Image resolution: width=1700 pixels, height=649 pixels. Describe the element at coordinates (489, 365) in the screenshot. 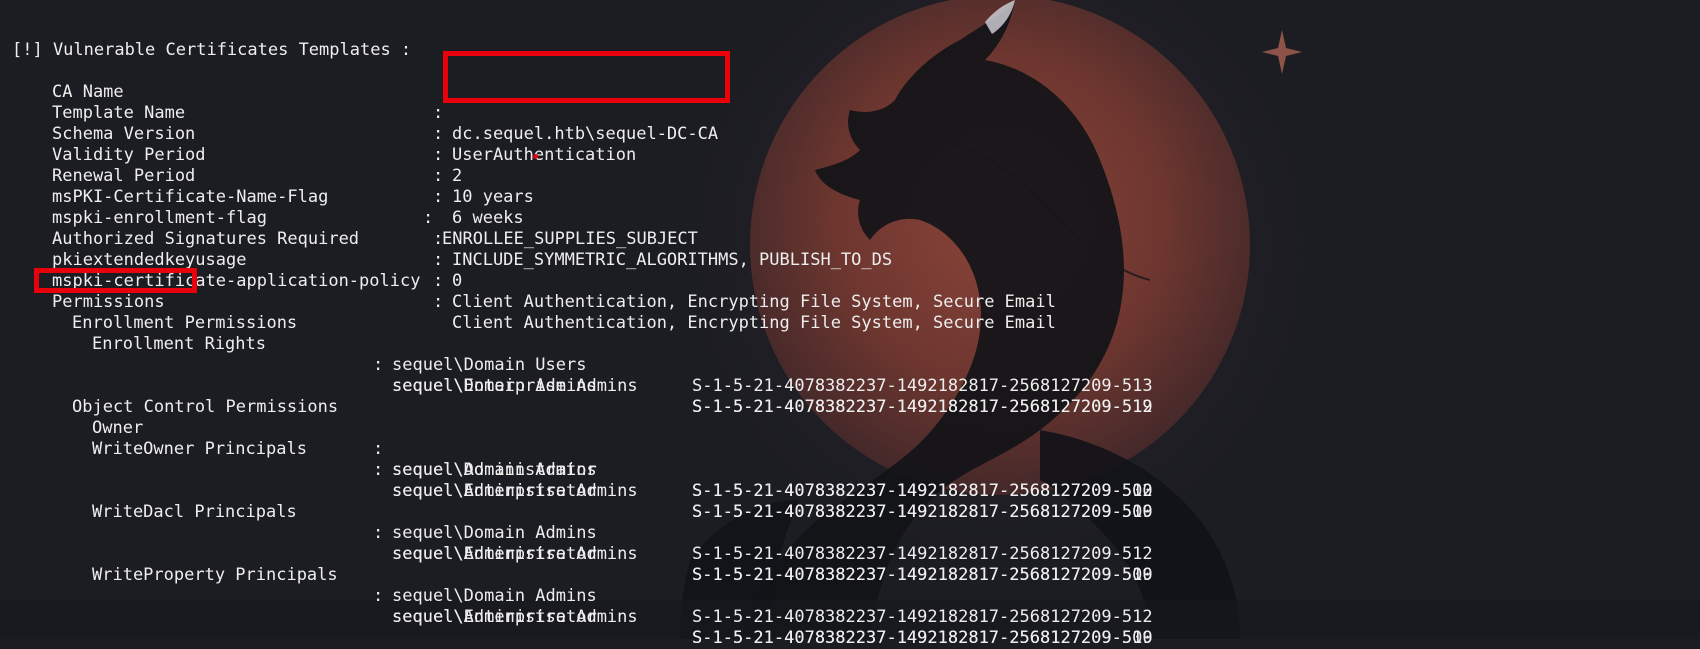

I see `perm-principal: sequel\Domain Users` at that location.